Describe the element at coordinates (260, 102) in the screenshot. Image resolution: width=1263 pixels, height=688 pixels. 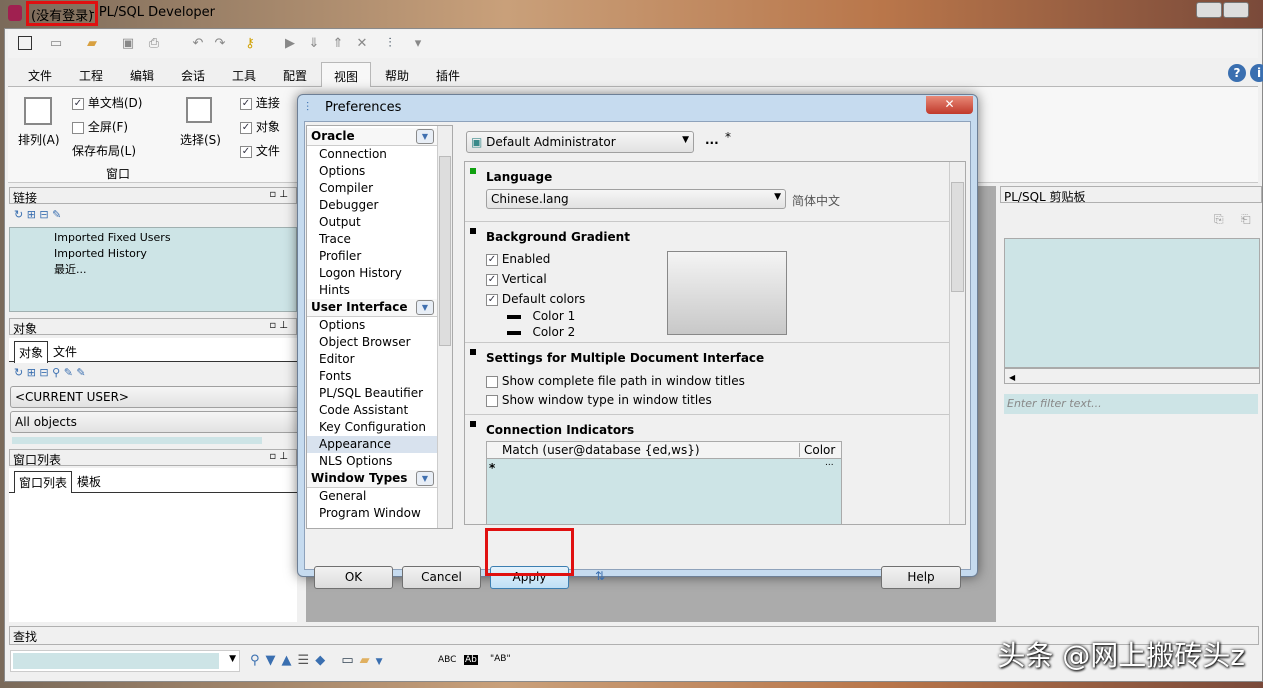
I see `conn-toggle: ✓ 连接` at that location.